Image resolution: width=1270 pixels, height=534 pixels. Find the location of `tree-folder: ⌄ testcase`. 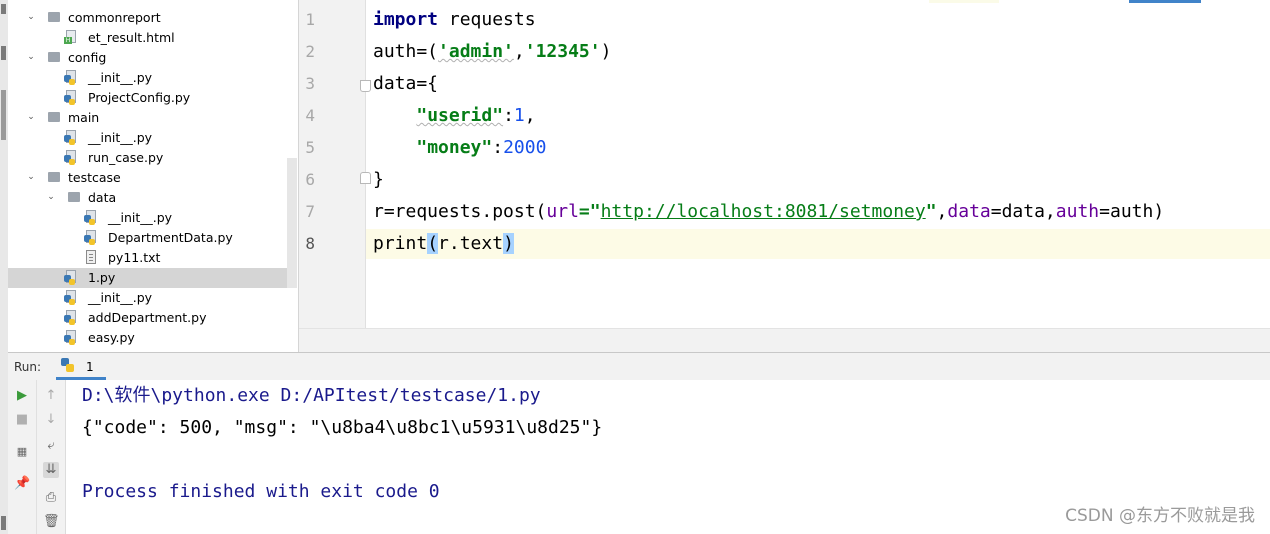

tree-folder: ⌄ testcase is located at coordinates (152, 178).